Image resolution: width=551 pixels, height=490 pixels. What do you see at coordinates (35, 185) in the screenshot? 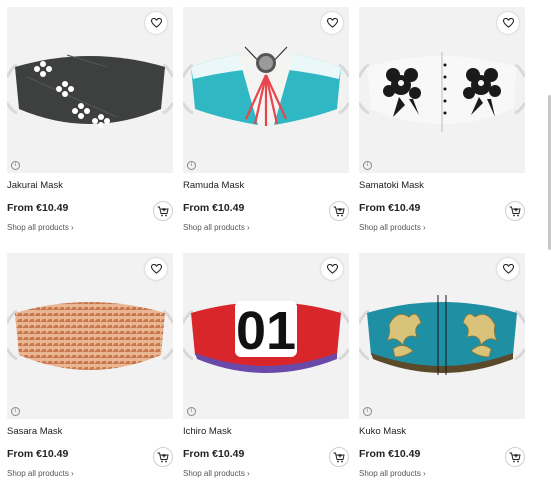
I see `product-title: Jakurai Mask` at bounding box center [35, 185].